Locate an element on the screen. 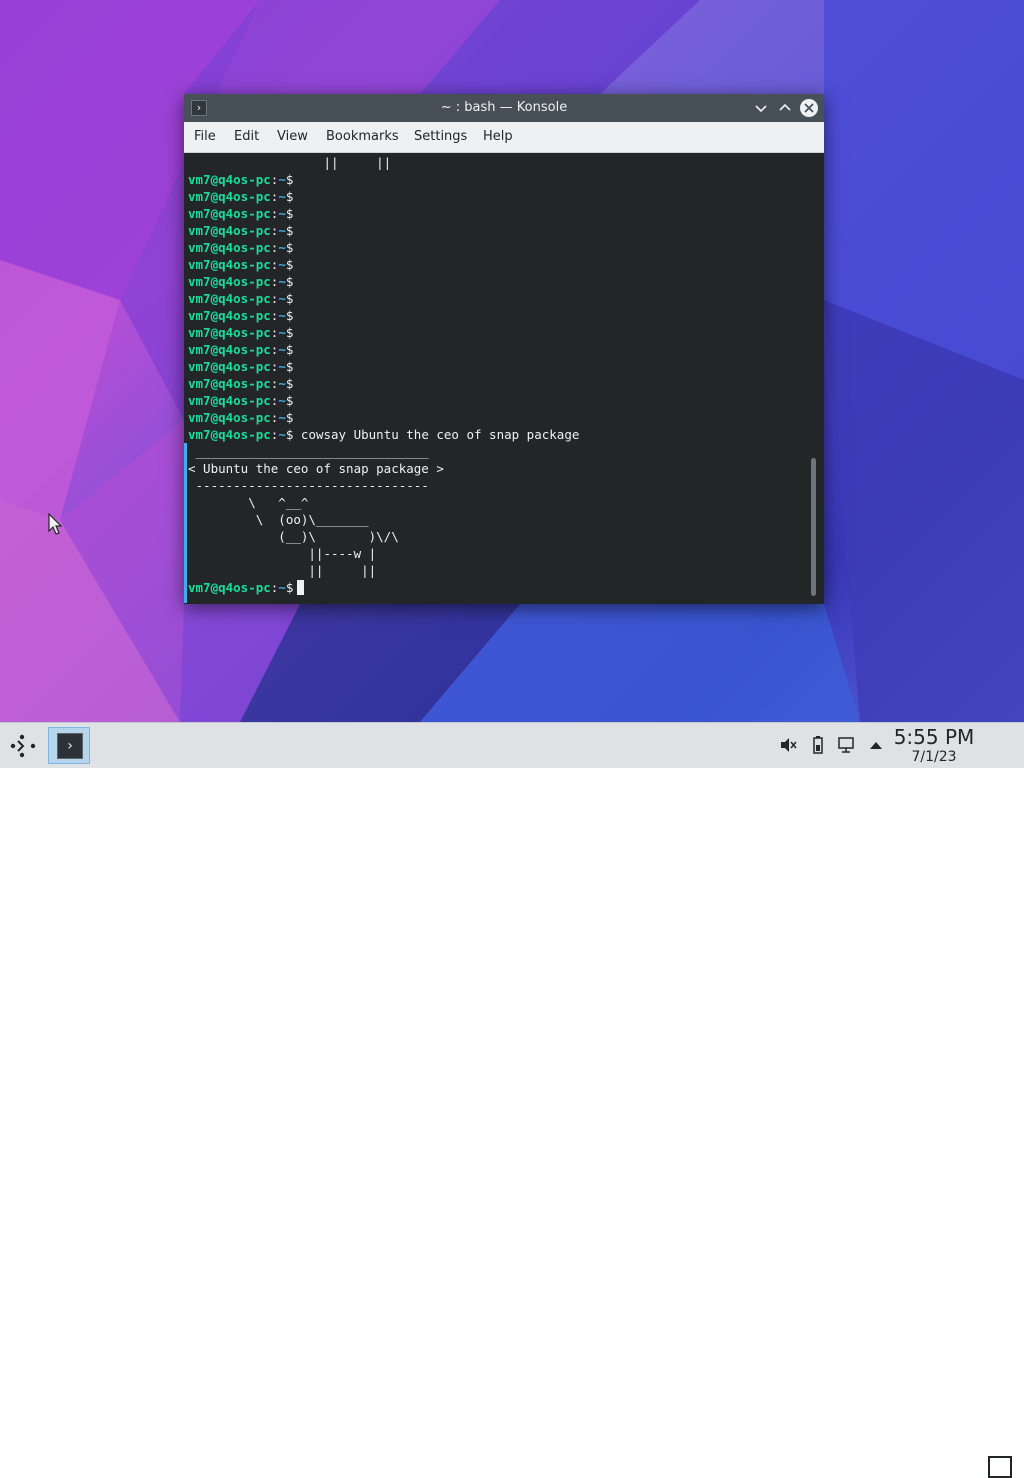  volume-muted-icon is located at coordinates (788, 745).